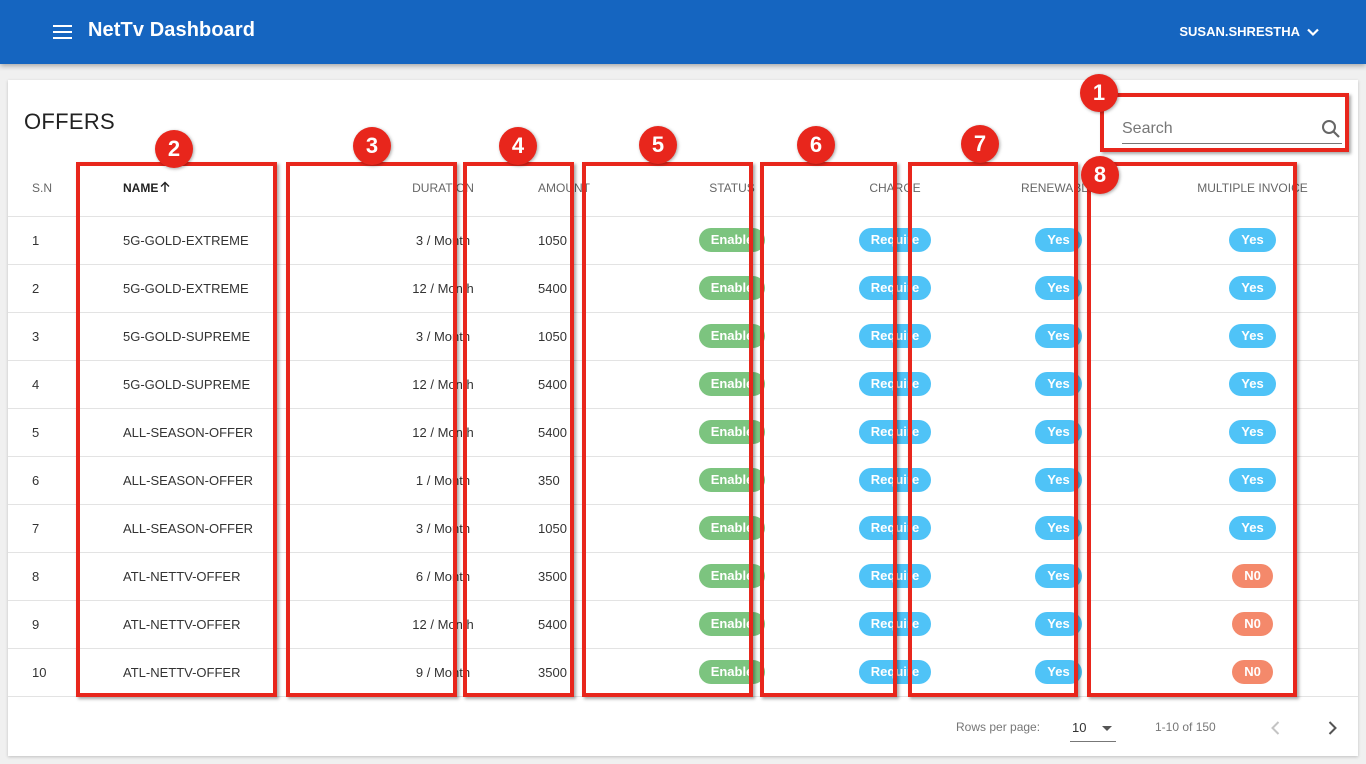  What do you see at coordinates (1224, 122) in the screenshot?
I see `annotation-box-search` at bounding box center [1224, 122].